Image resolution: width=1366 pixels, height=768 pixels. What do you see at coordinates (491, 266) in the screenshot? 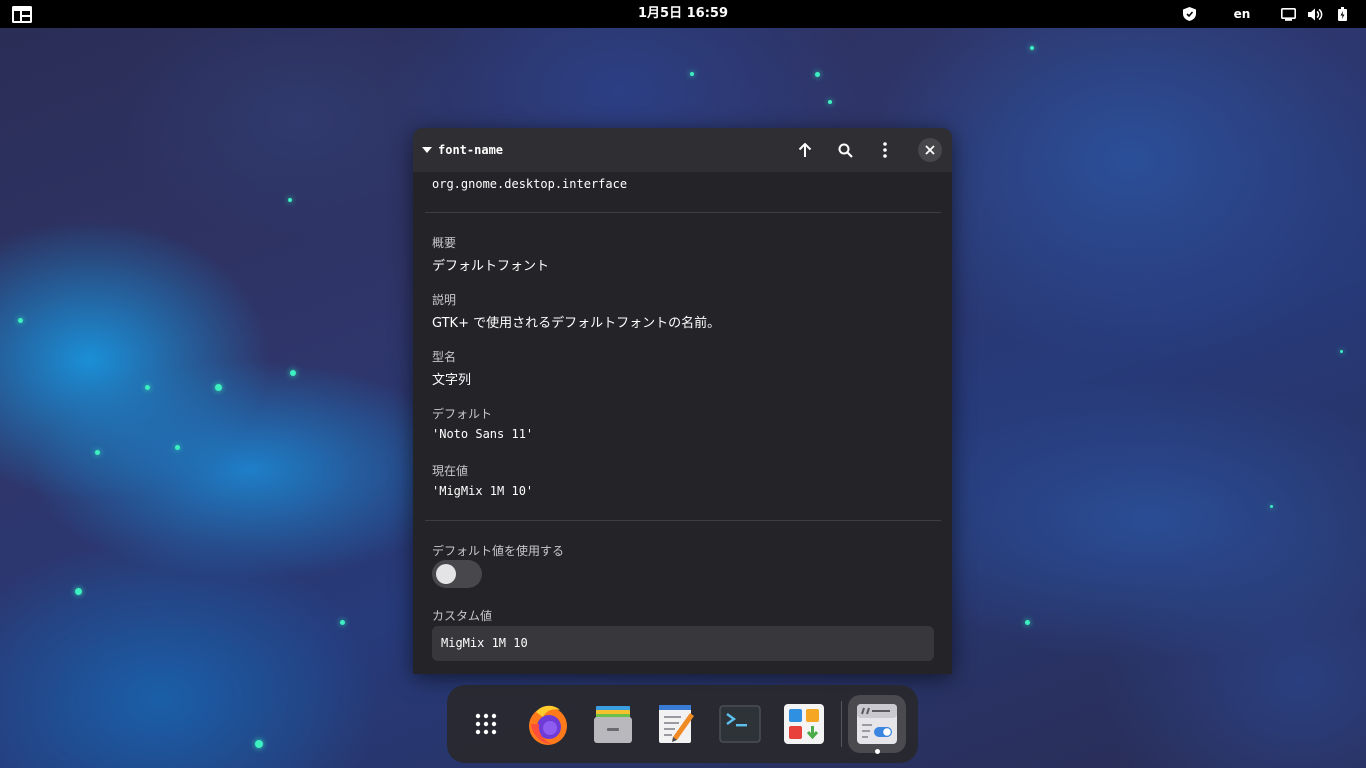
I see `summary-value: デフォルトフォント` at bounding box center [491, 266].